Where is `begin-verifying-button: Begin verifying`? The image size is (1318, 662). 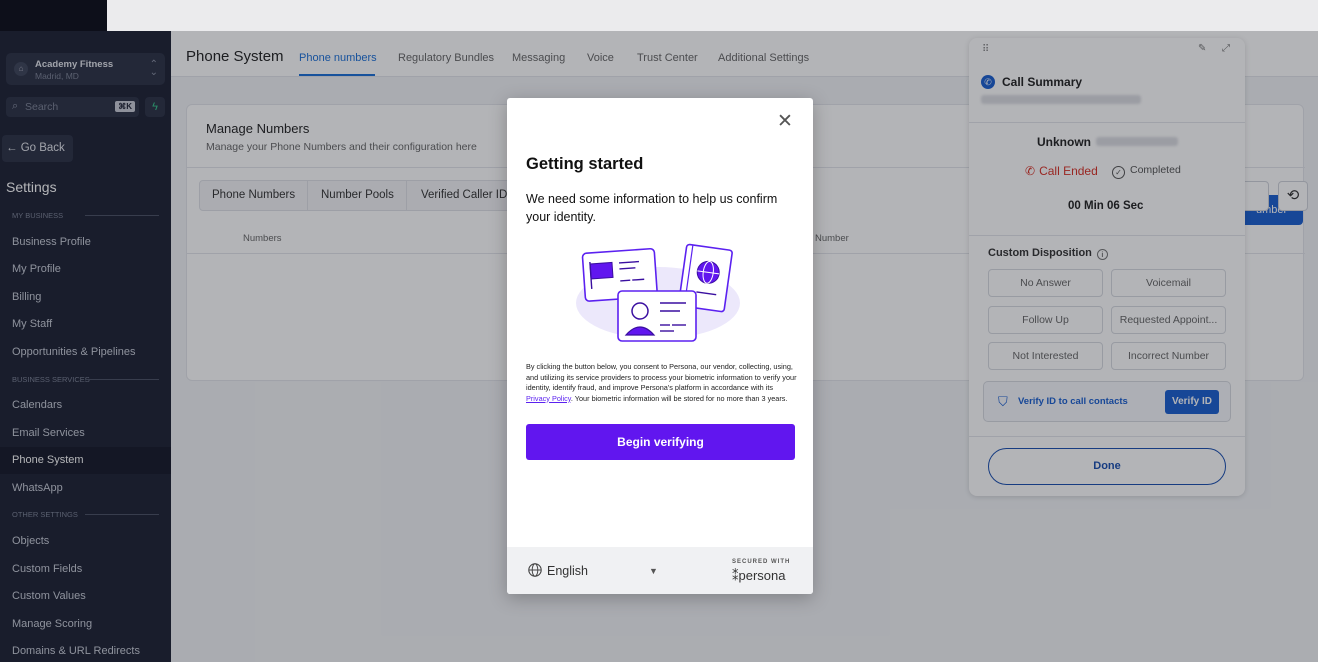
begin-verifying-button: Begin verifying is located at coordinates (660, 442).